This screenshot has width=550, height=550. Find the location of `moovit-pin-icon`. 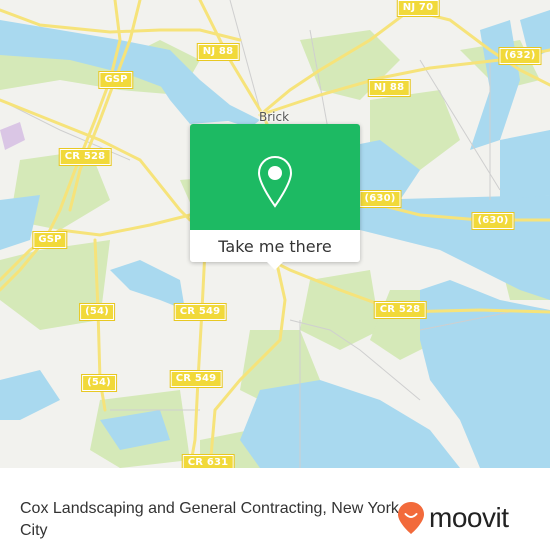

moovit-pin-icon is located at coordinates (411, 518).